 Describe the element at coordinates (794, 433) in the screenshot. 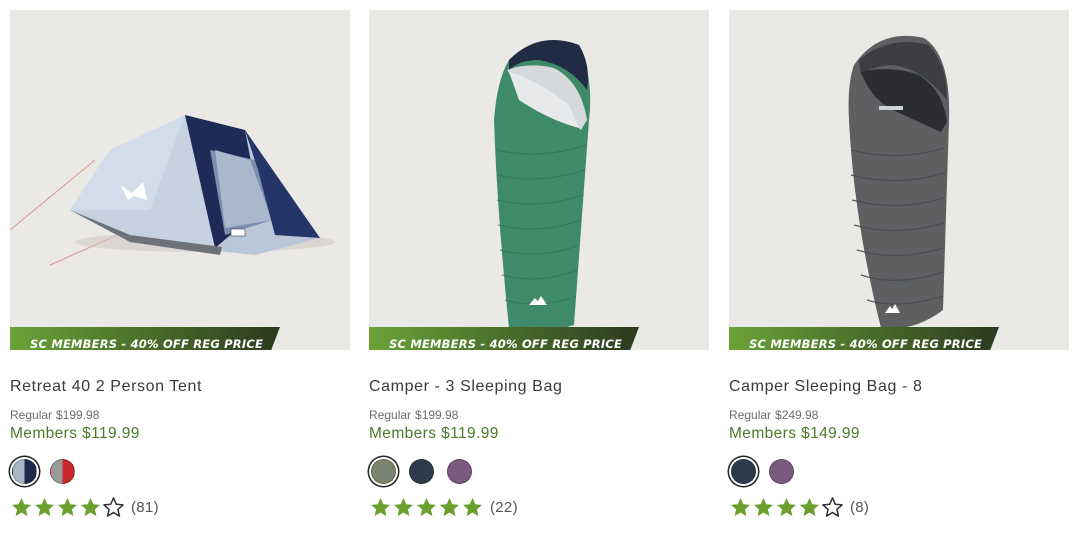

I see `members-price: Members $149.99` at that location.